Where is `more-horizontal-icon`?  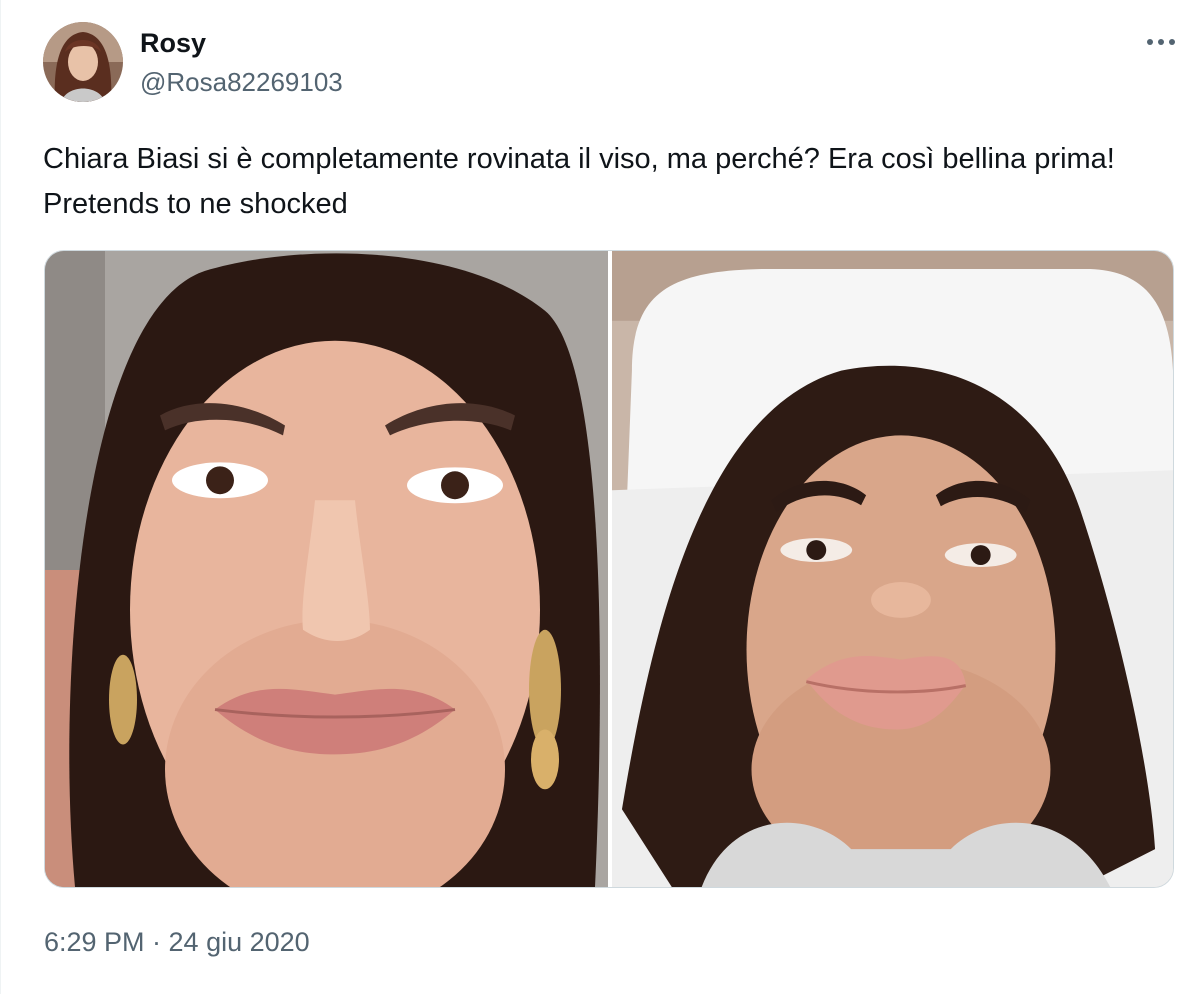 more-horizontal-icon is located at coordinates (1161, 42).